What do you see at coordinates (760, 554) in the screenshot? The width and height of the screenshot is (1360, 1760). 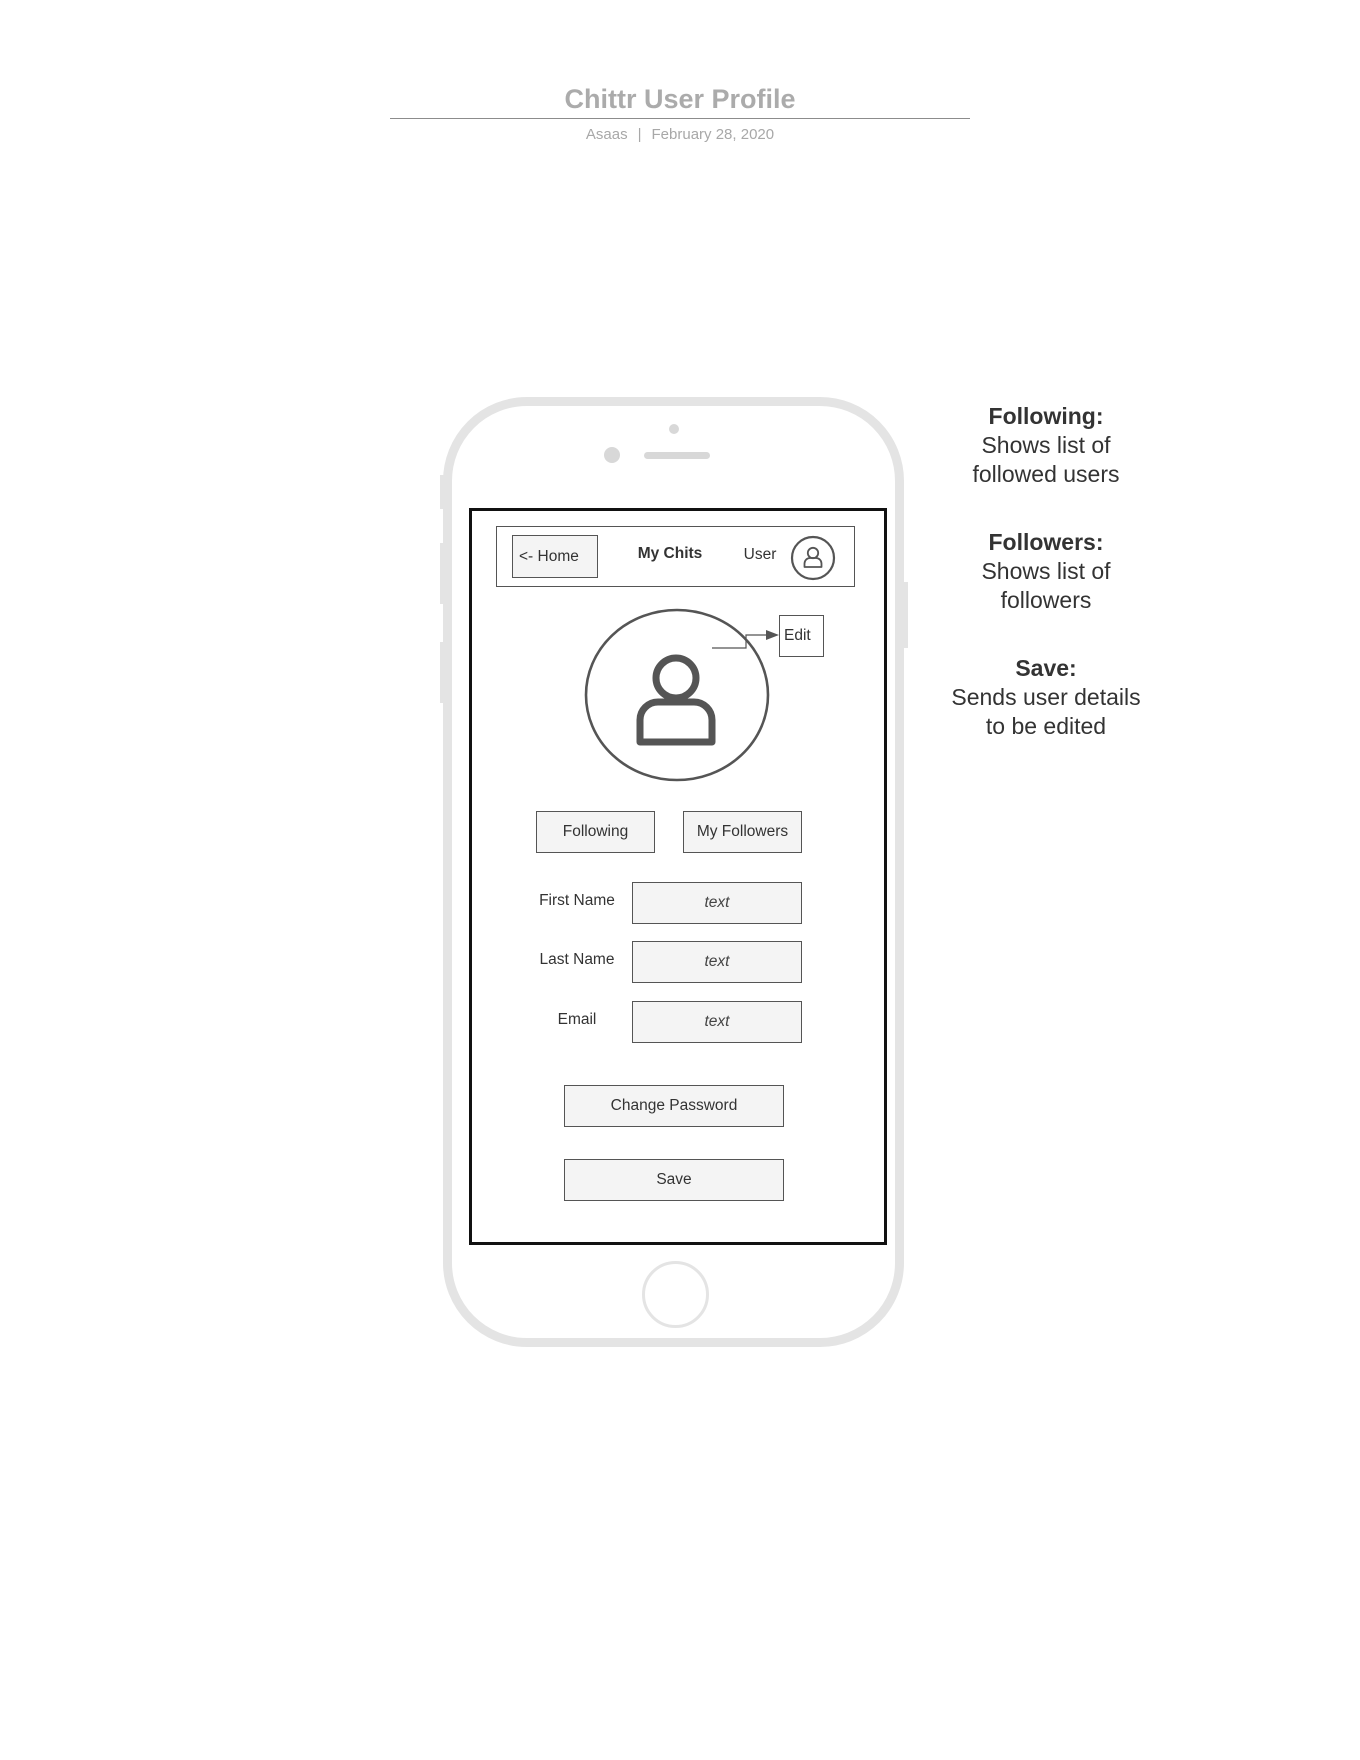 I see `user-label: User` at bounding box center [760, 554].